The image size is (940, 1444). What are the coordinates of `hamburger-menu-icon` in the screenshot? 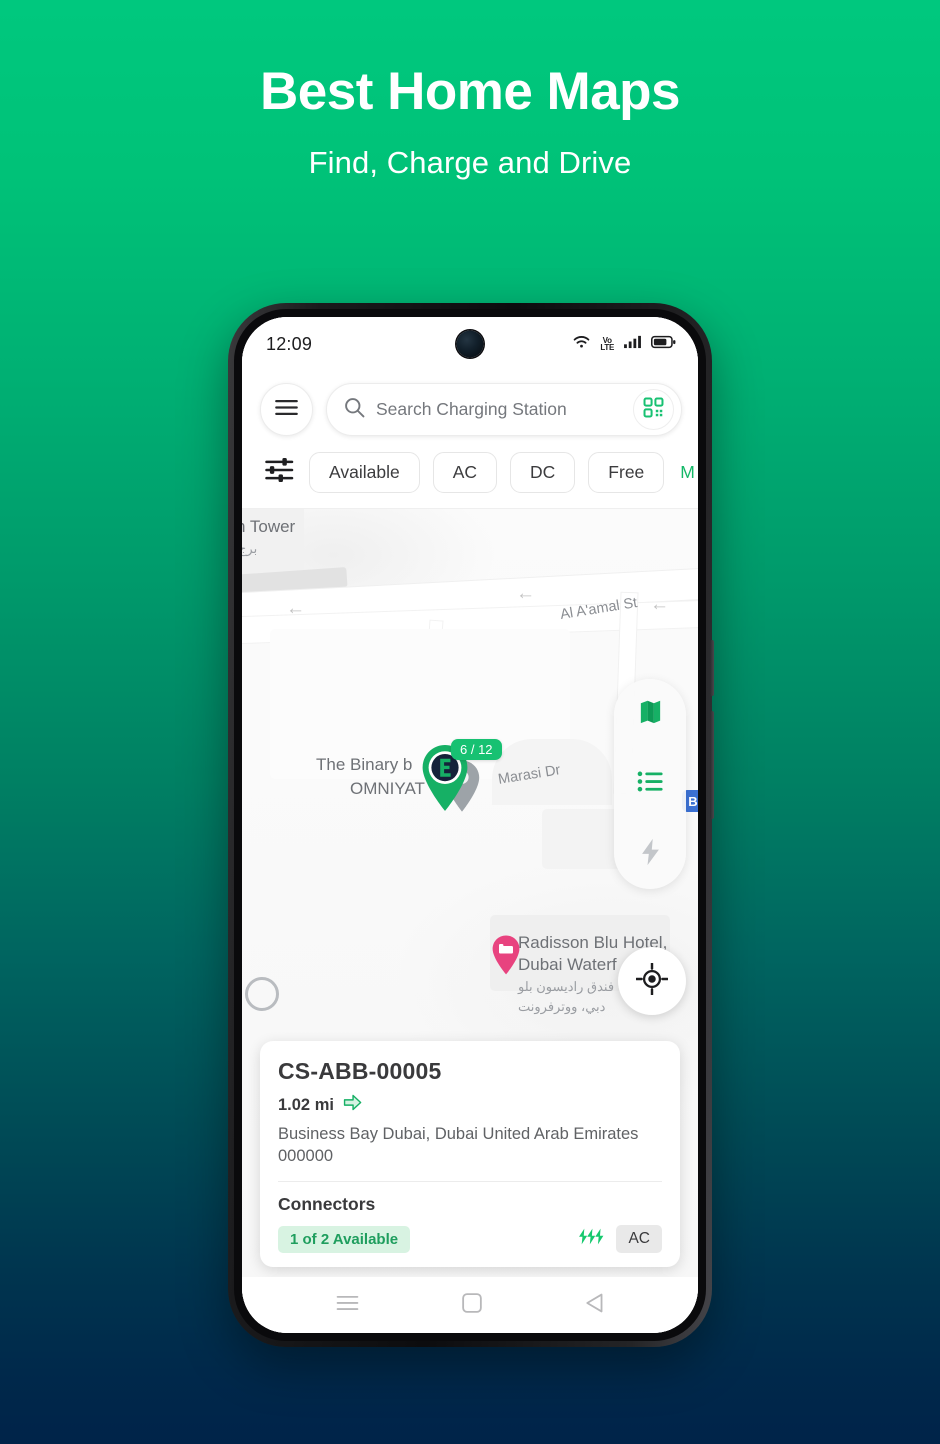 It's located at (286, 410).